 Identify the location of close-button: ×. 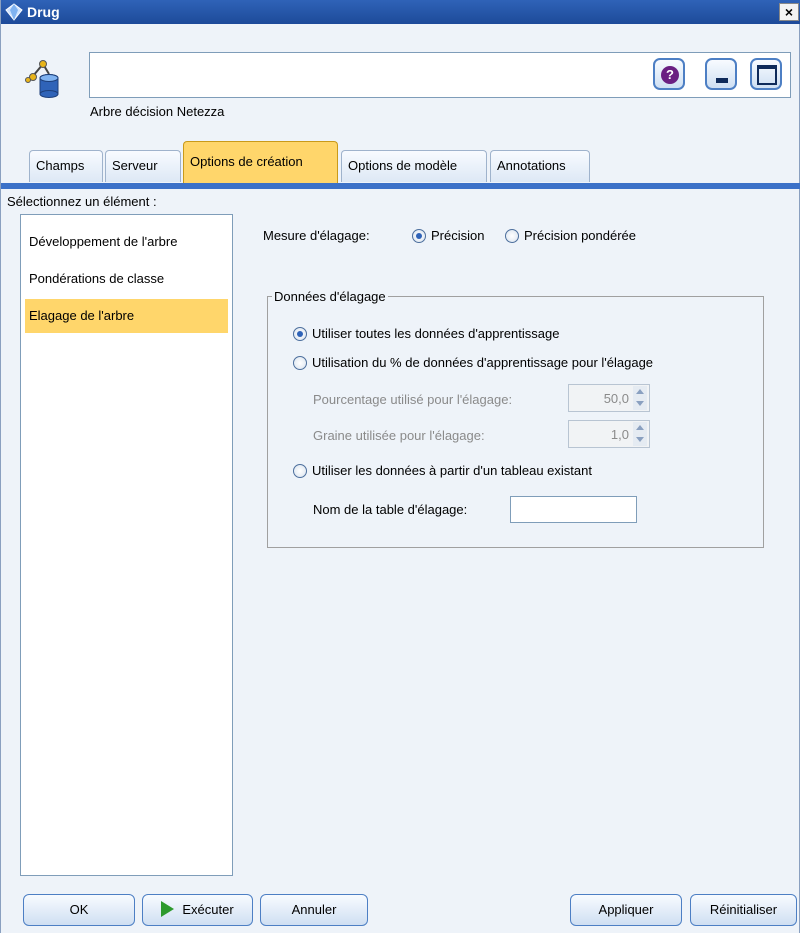
(789, 12).